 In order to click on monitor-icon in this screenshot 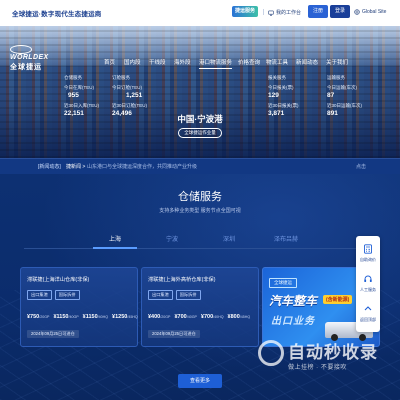, I will do `click(271, 13)`.